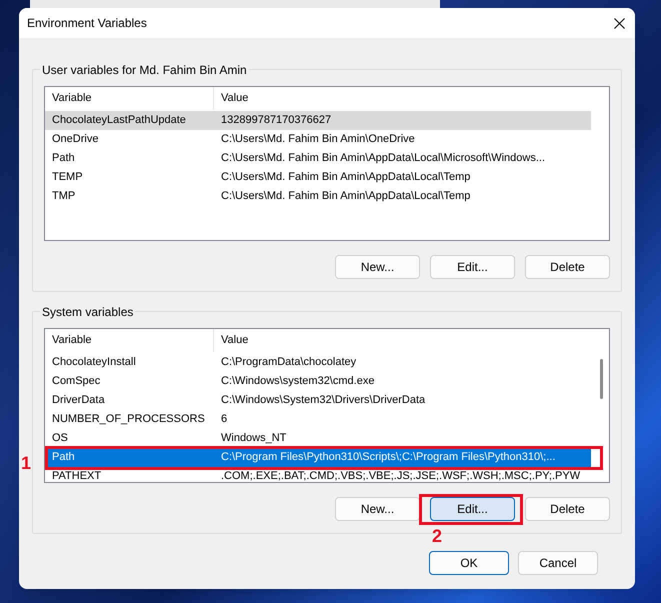 The height and width of the screenshot is (603, 661). Describe the element at coordinates (318, 177) in the screenshot. I see `list-row: TEMP C:\Users\Md. Fahim Bin Amin\AppData\Local\Temp` at that location.